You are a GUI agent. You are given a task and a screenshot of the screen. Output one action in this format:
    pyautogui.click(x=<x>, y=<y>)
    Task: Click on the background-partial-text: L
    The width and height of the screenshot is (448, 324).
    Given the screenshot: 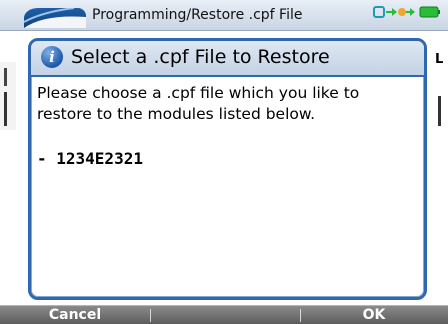 What is the action you would take?
    pyautogui.click(x=439, y=59)
    